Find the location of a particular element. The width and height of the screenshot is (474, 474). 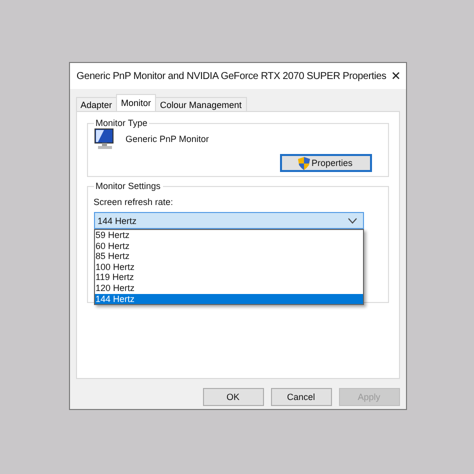

monitor-icon is located at coordinates (105, 139).